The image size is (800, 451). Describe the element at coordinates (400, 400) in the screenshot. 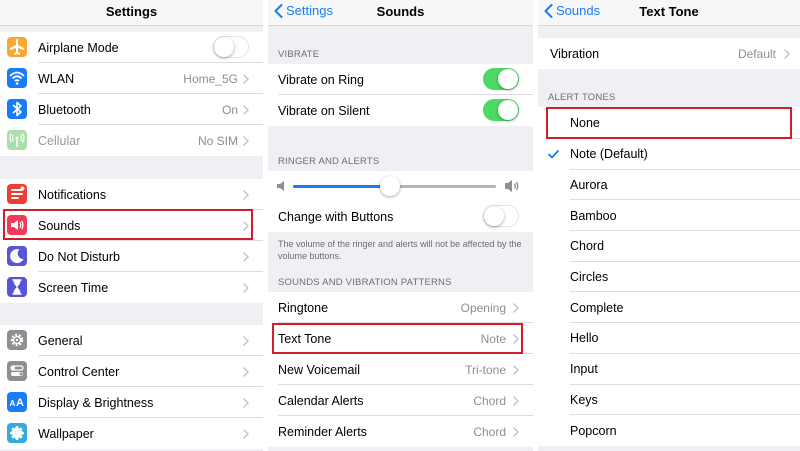

I see `pattern-item-calendar-alerts: Calendar Alerts Chord` at that location.